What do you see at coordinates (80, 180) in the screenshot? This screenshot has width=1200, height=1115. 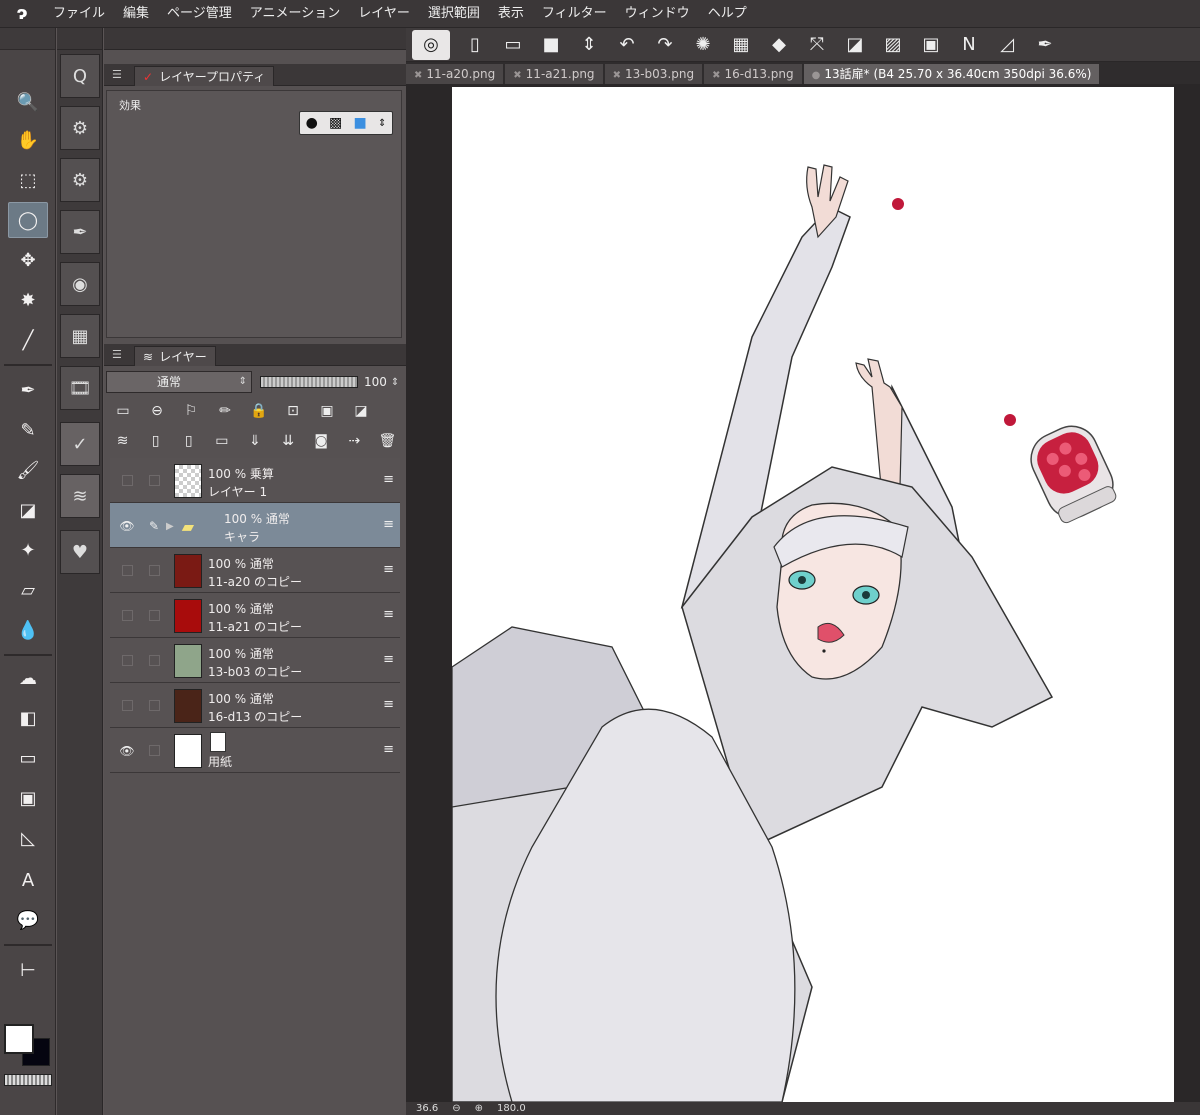 I see `sub-tool-detail-icon: ⚙` at bounding box center [80, 180].